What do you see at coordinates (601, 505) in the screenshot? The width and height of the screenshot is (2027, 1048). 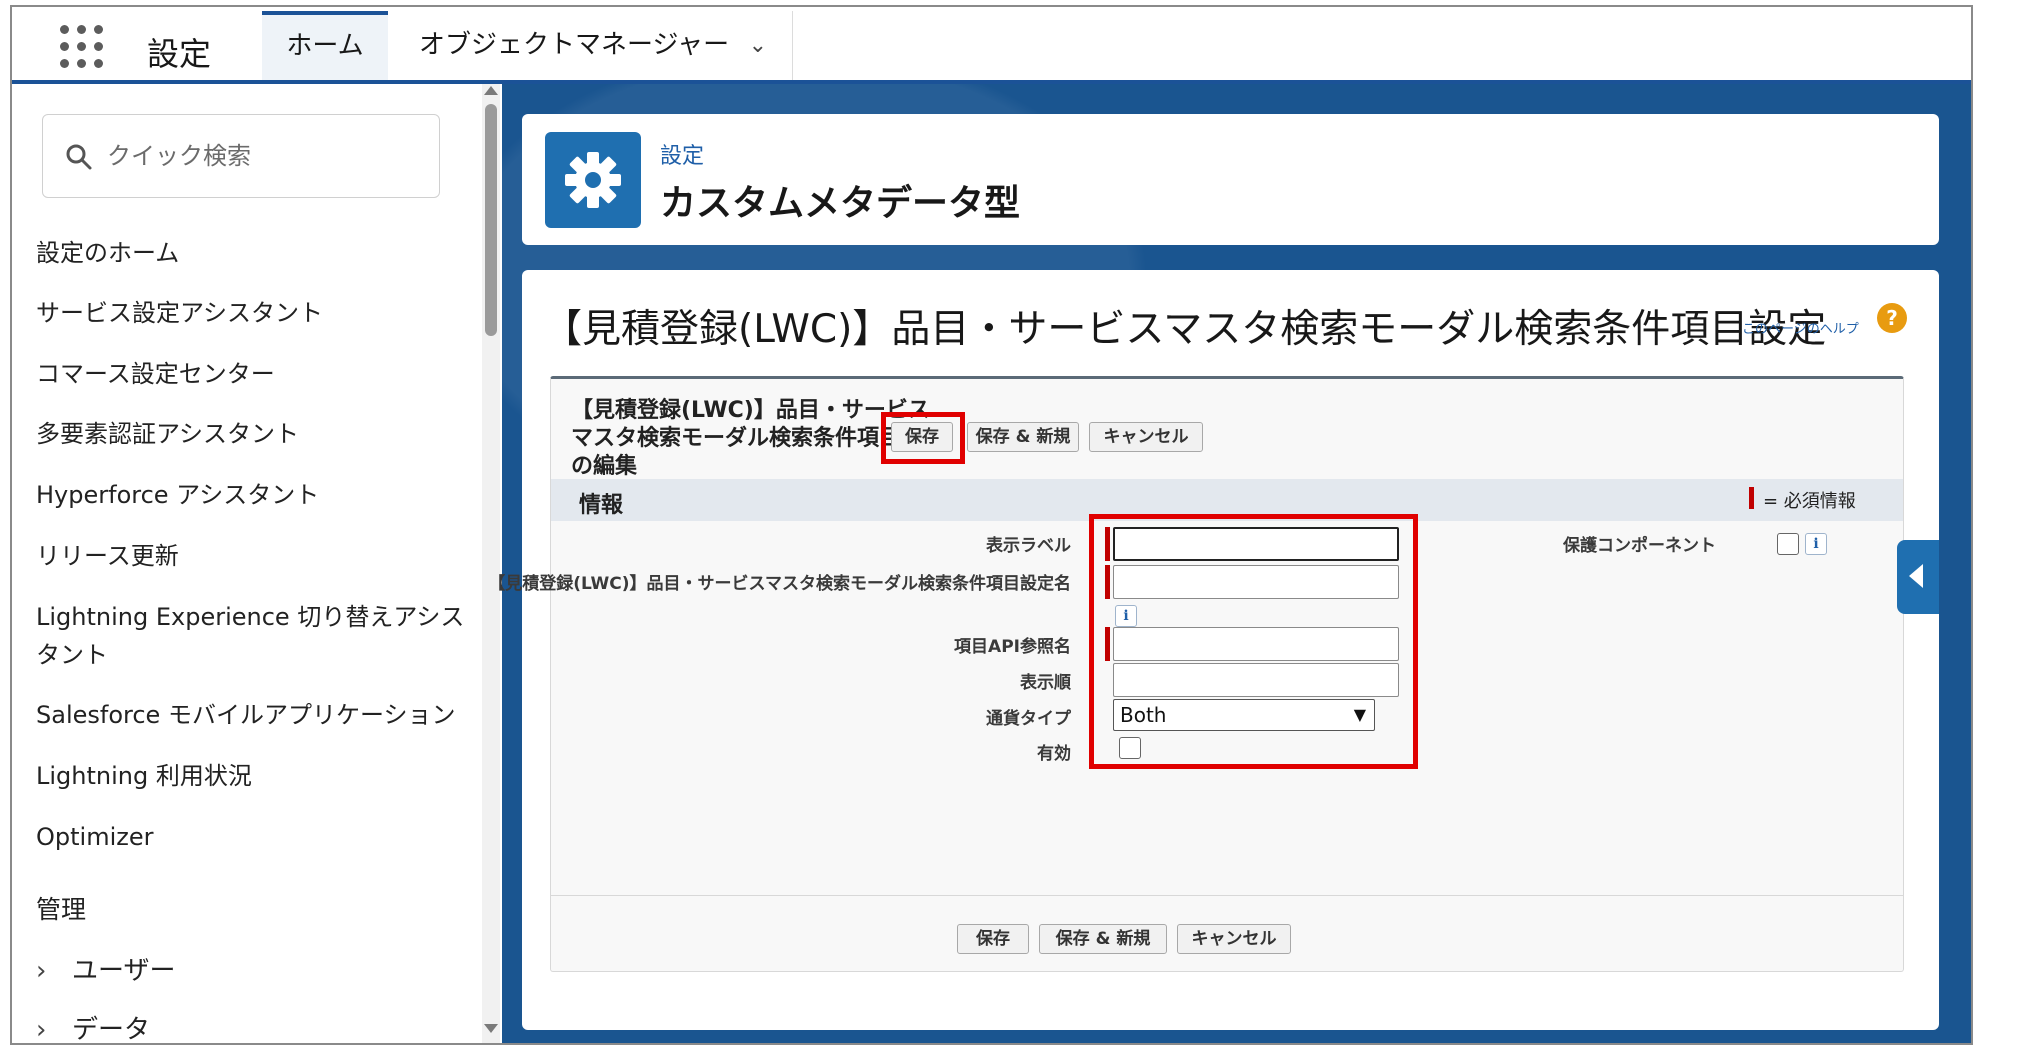 I see `section-title: 情報` at bounding box center [601, 505].